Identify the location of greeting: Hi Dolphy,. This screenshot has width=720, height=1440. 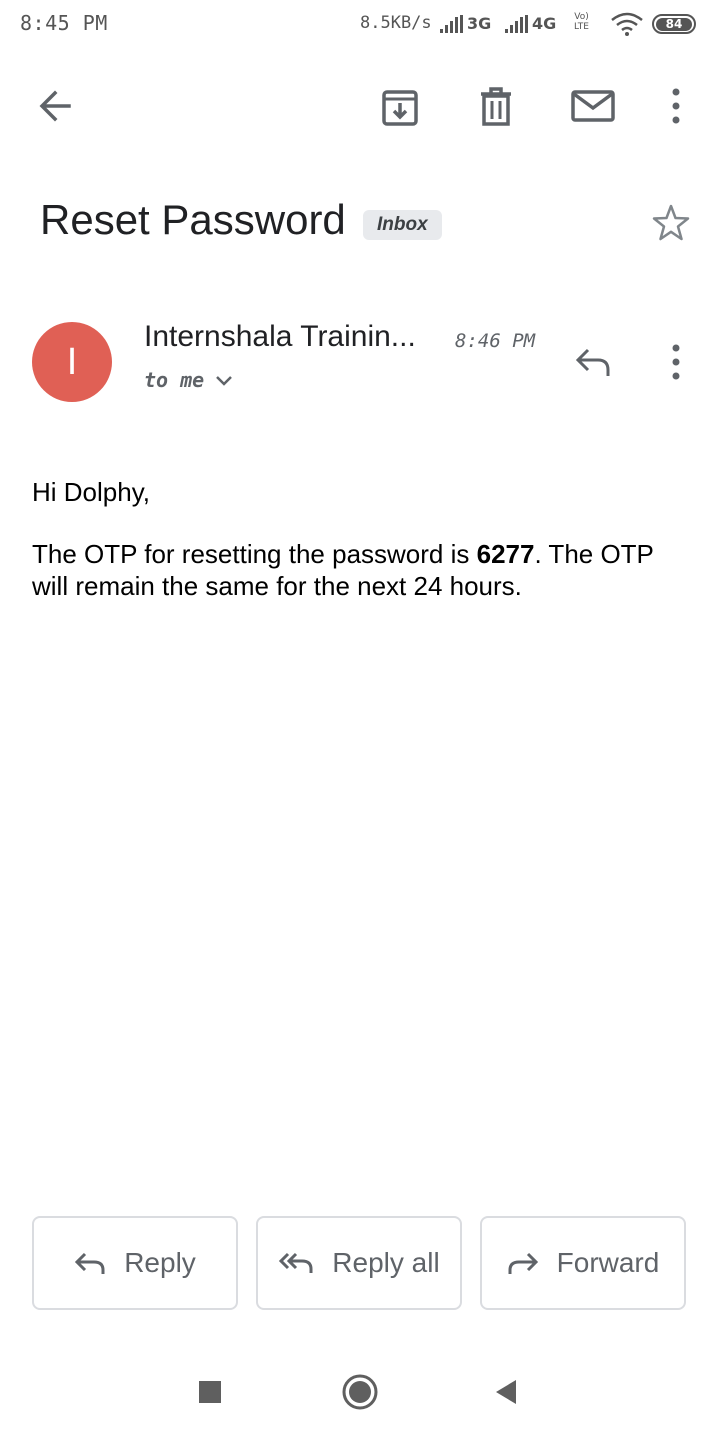
(91, 492).